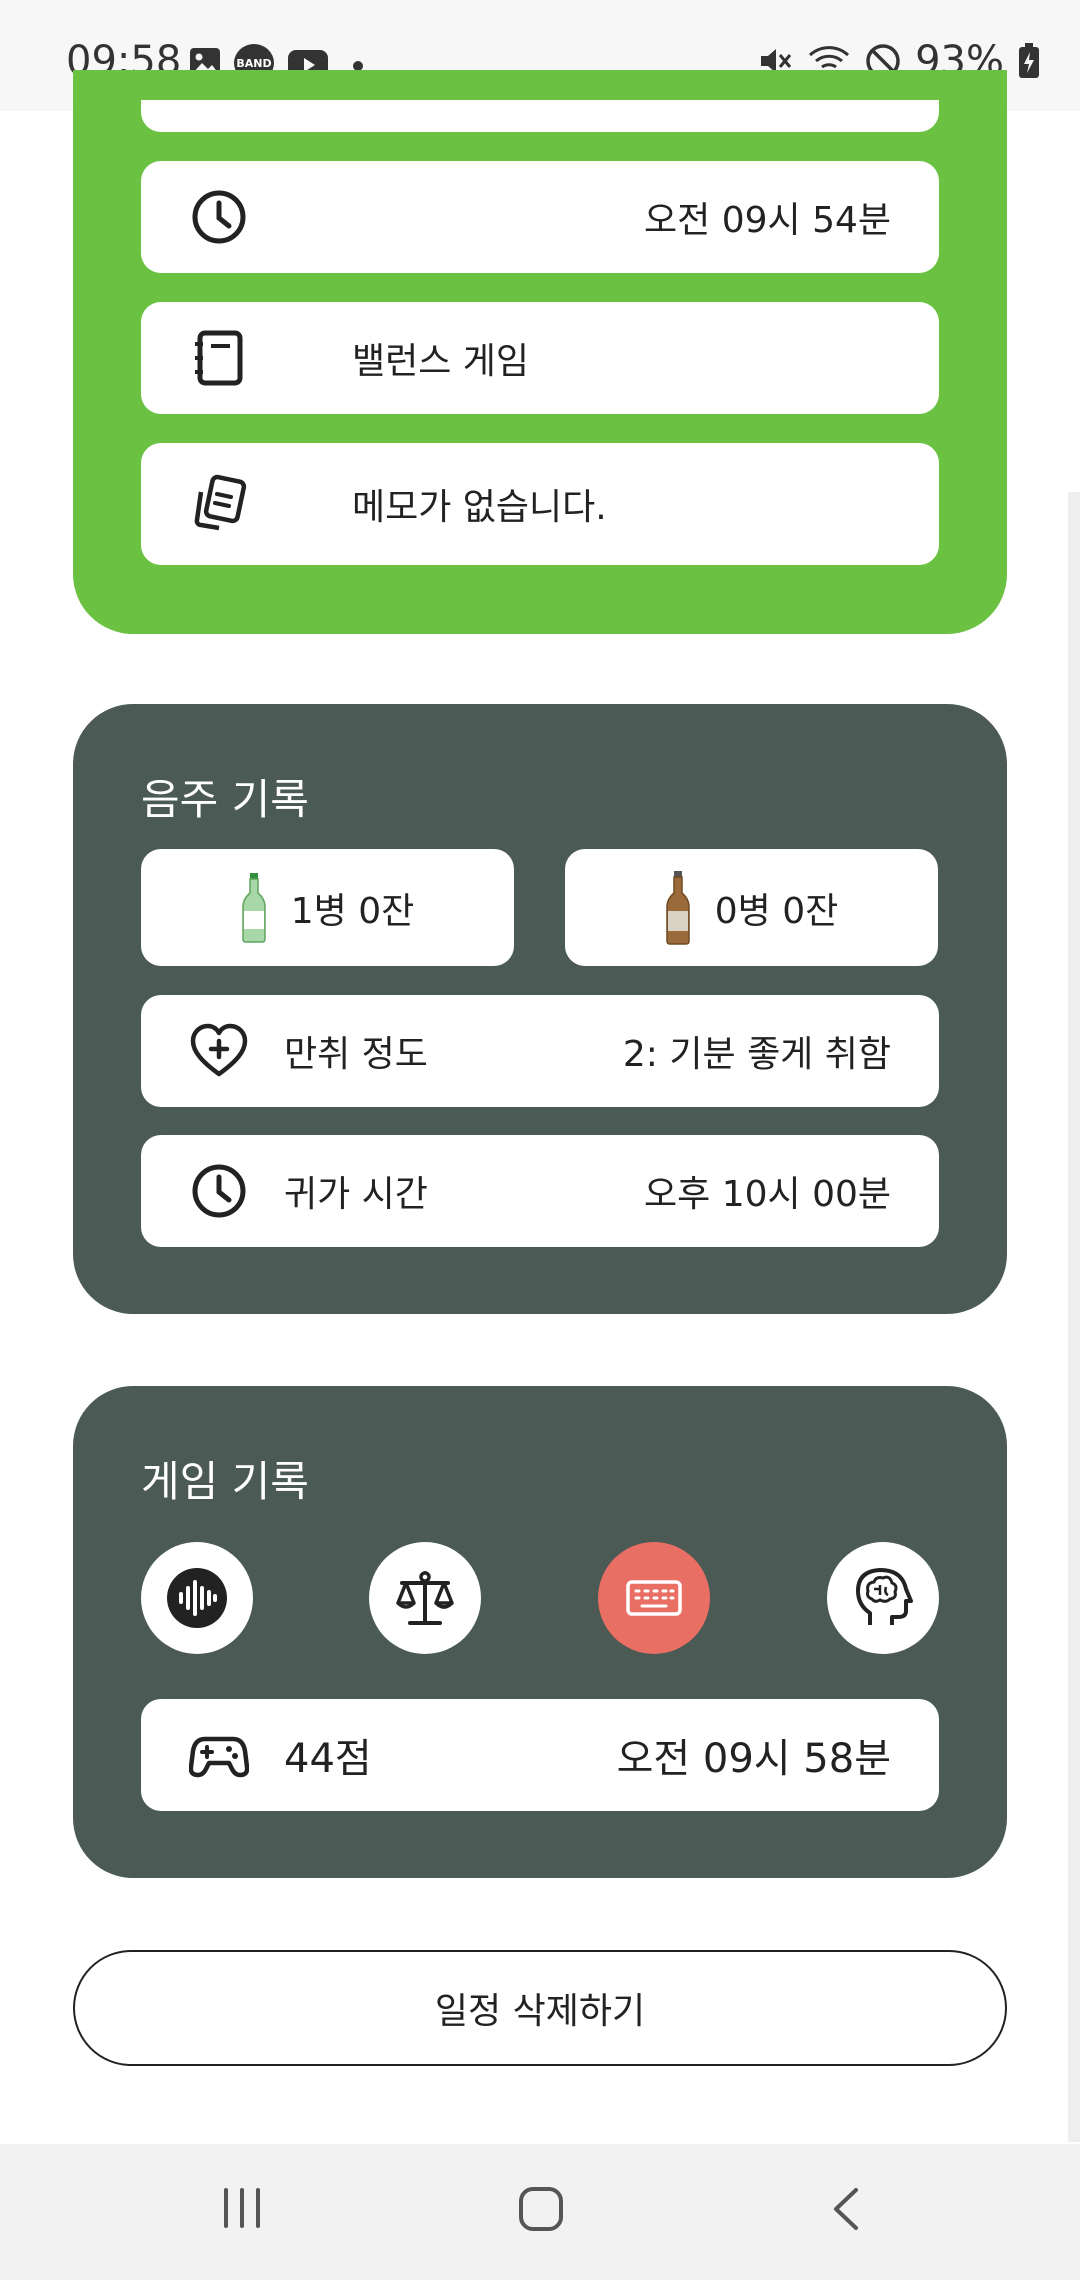 The width and height of the screenshot is (1080, 2280). Describe the element at coordinates (1029, 60) in the screenshot. I see `battery-charging-icon` at that location.